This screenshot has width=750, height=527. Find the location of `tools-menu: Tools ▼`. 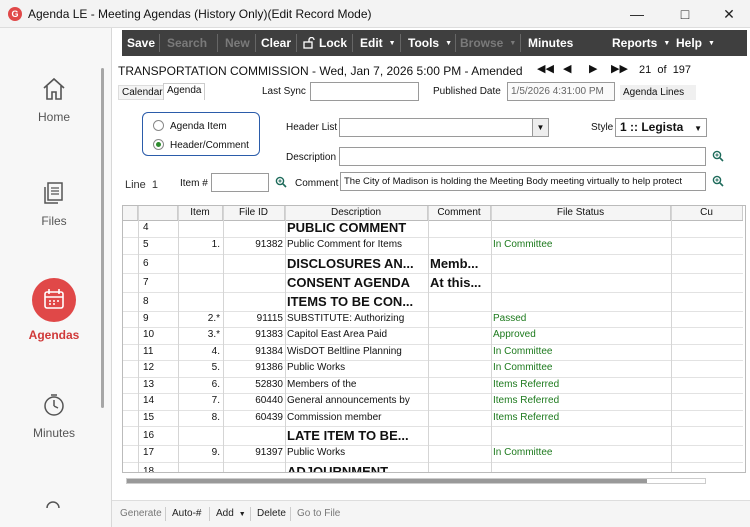

tools-menu: Tools ▼ is located at coordinates (430, 43).